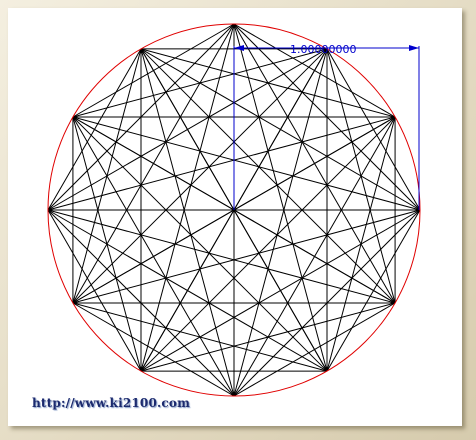  Describe the element at coordinates (239, 48) in the screenshot. I see `dimension-arrow-left` at that location.